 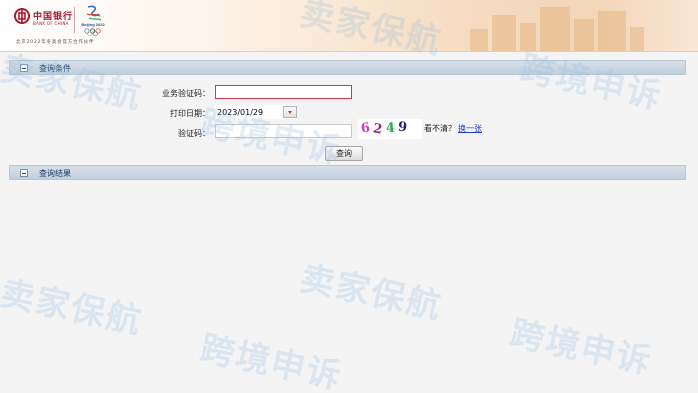 What do you see at coordinates (344, 153) in the screenshot?
I see `query-button: 查询` at bounding box center [344, 153].